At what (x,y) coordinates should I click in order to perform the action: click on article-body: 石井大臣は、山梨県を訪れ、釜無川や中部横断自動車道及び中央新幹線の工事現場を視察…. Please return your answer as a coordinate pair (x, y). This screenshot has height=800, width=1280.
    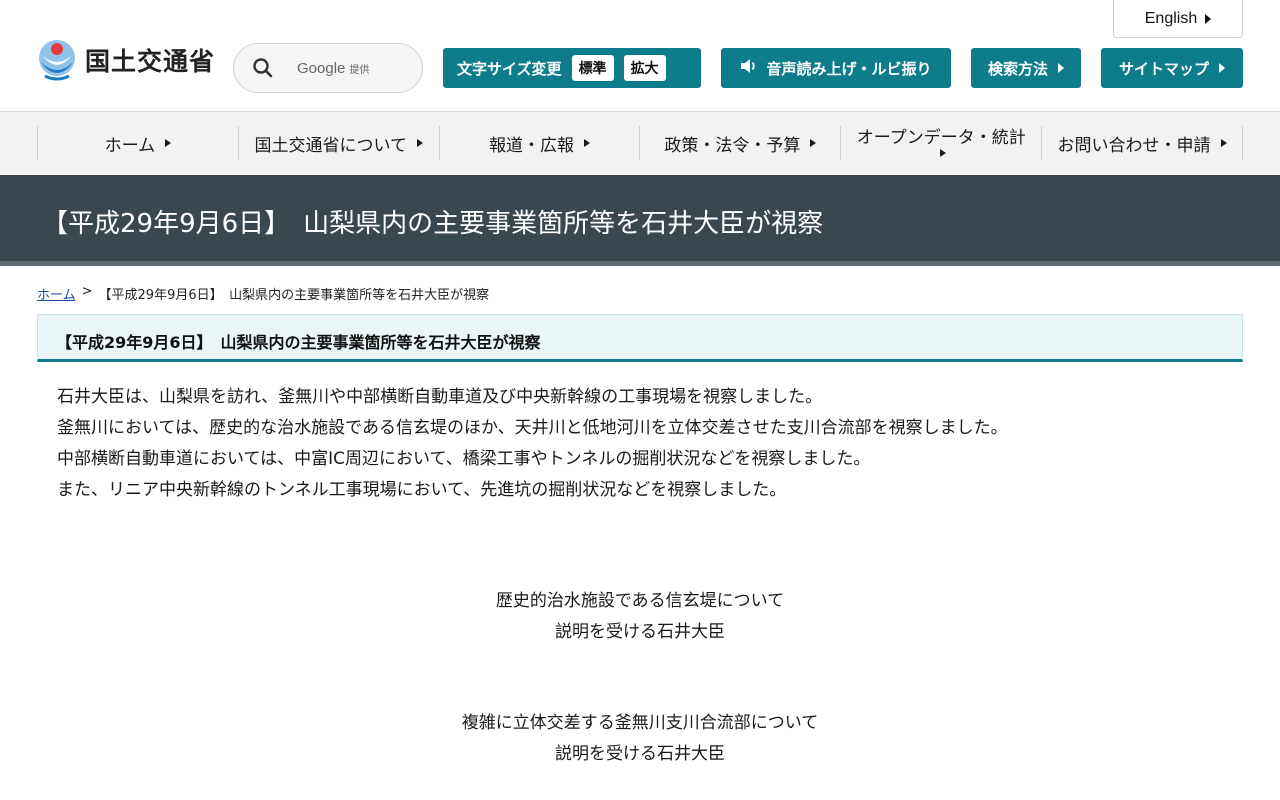
    Looking at the image, I should click on (647, 444).